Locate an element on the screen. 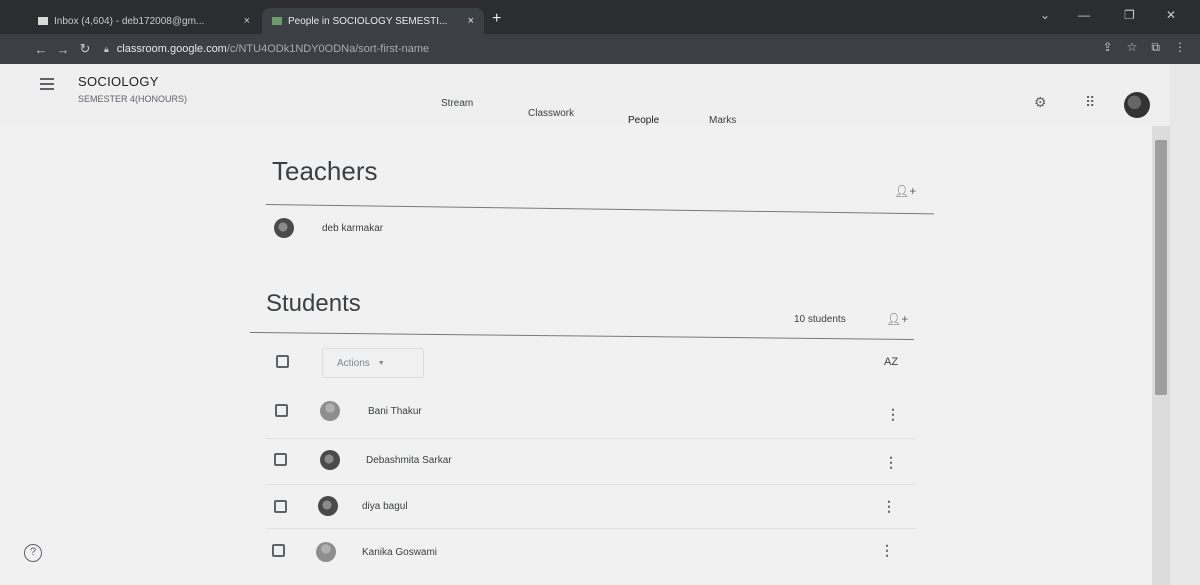  minimize-icon: — is located at coordinates (1084, 15).